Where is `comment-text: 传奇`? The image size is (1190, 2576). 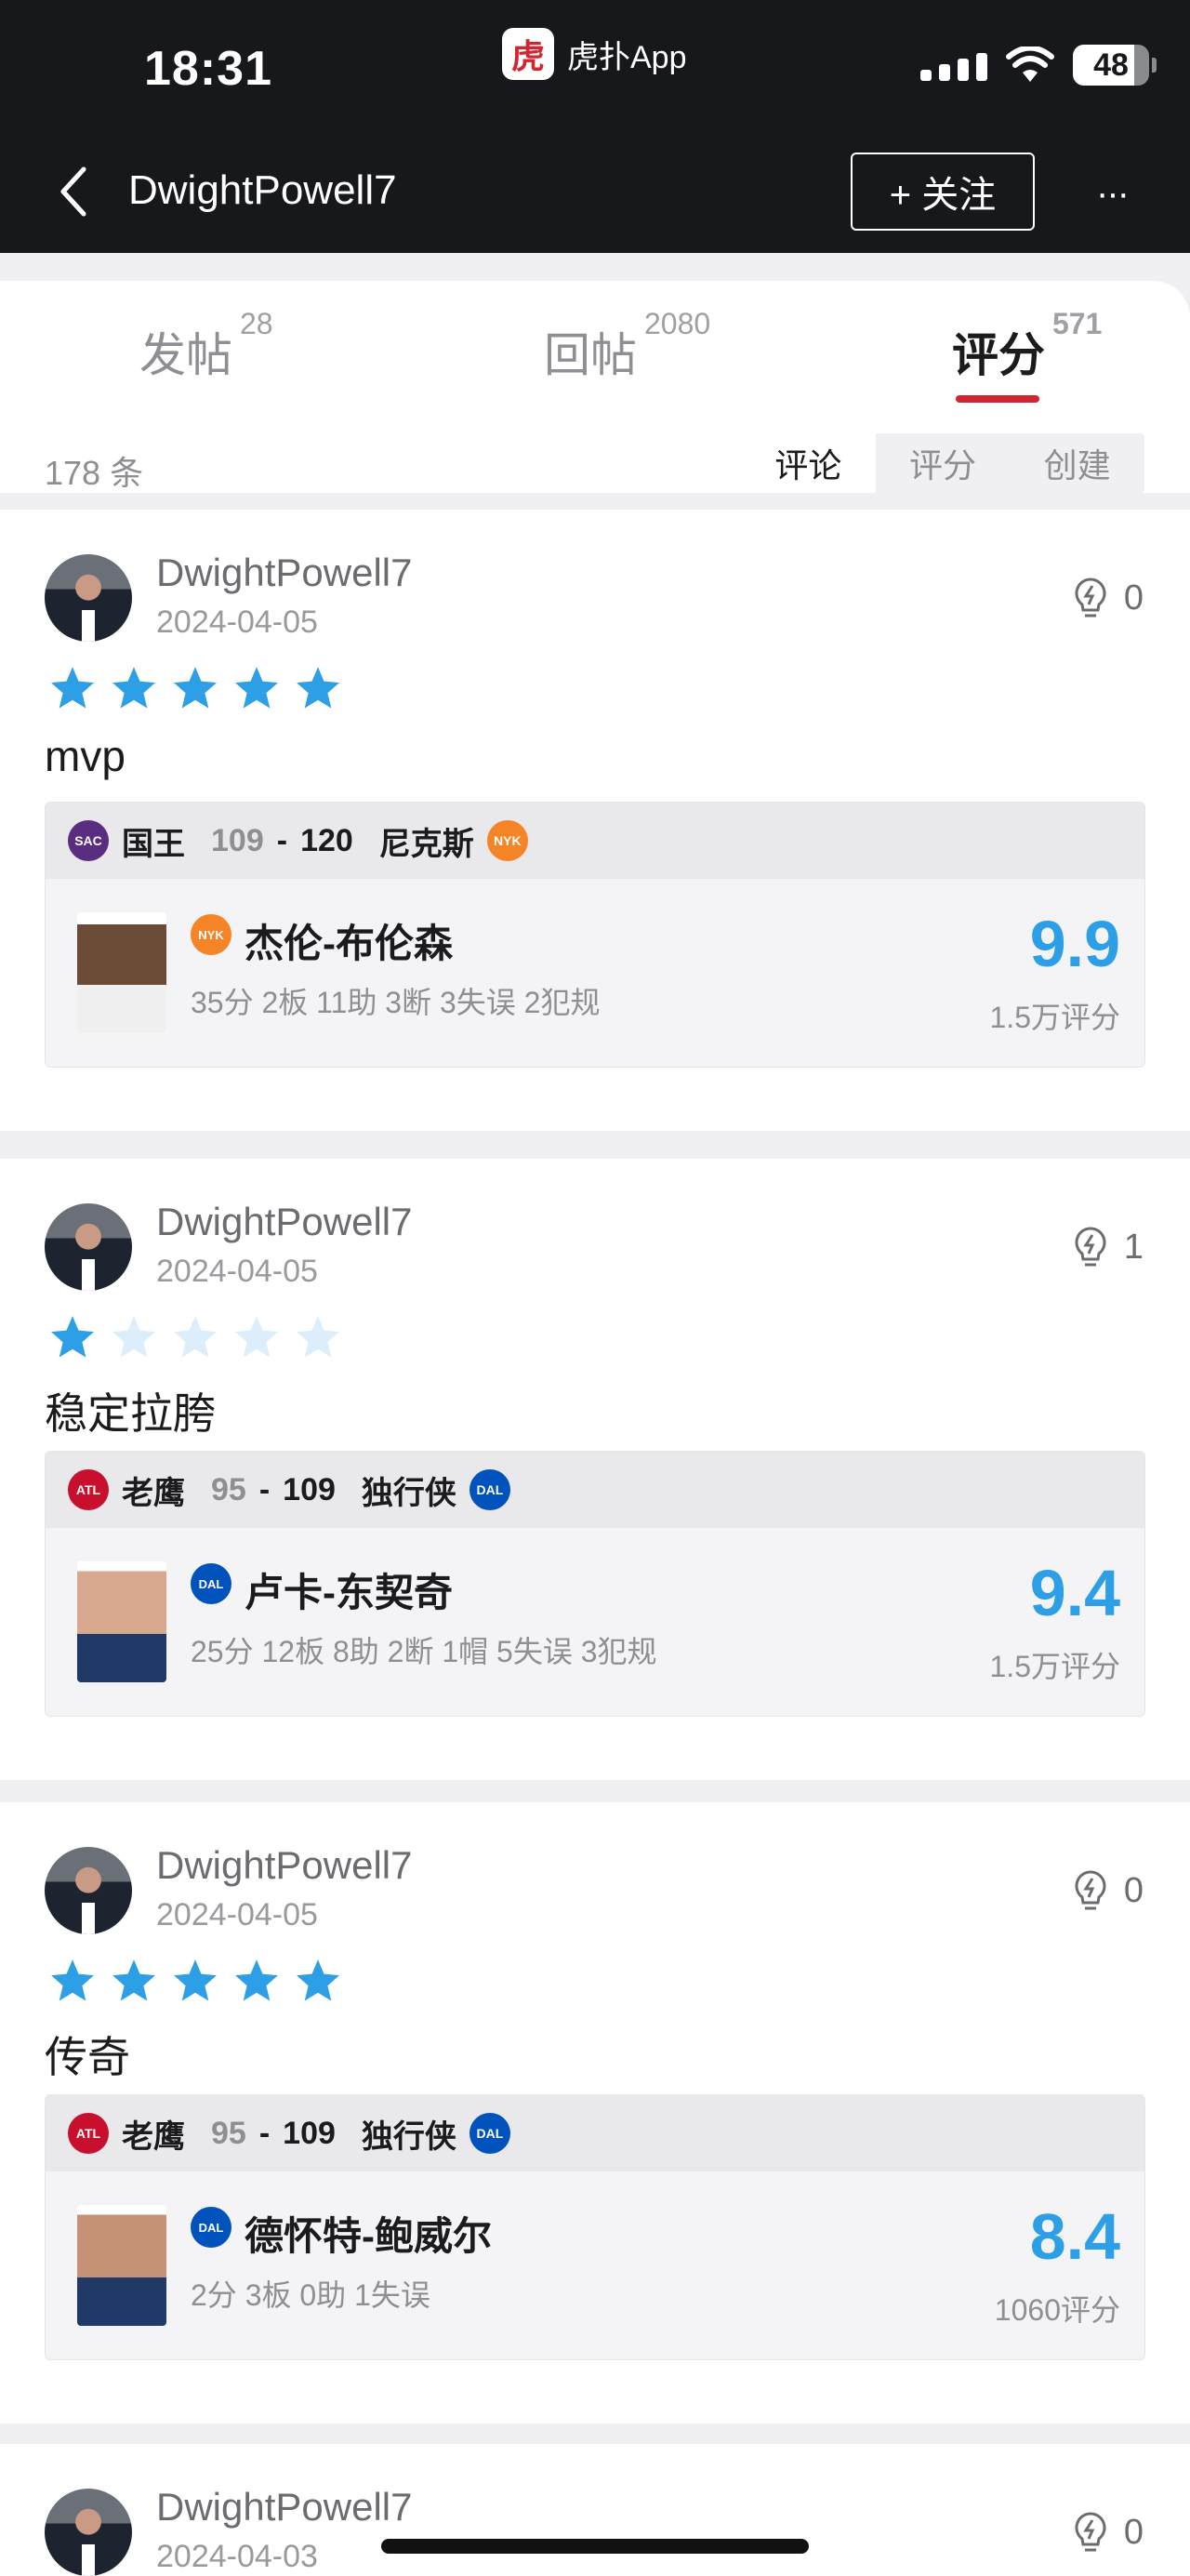 comment-text: 传奇 is located at coordinates (87, 2057).